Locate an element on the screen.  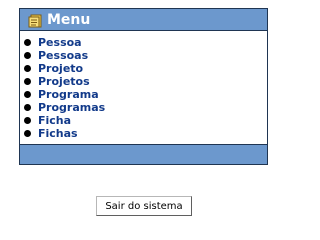
menu-link-programa: Programa is located at coordinates (68, 94).